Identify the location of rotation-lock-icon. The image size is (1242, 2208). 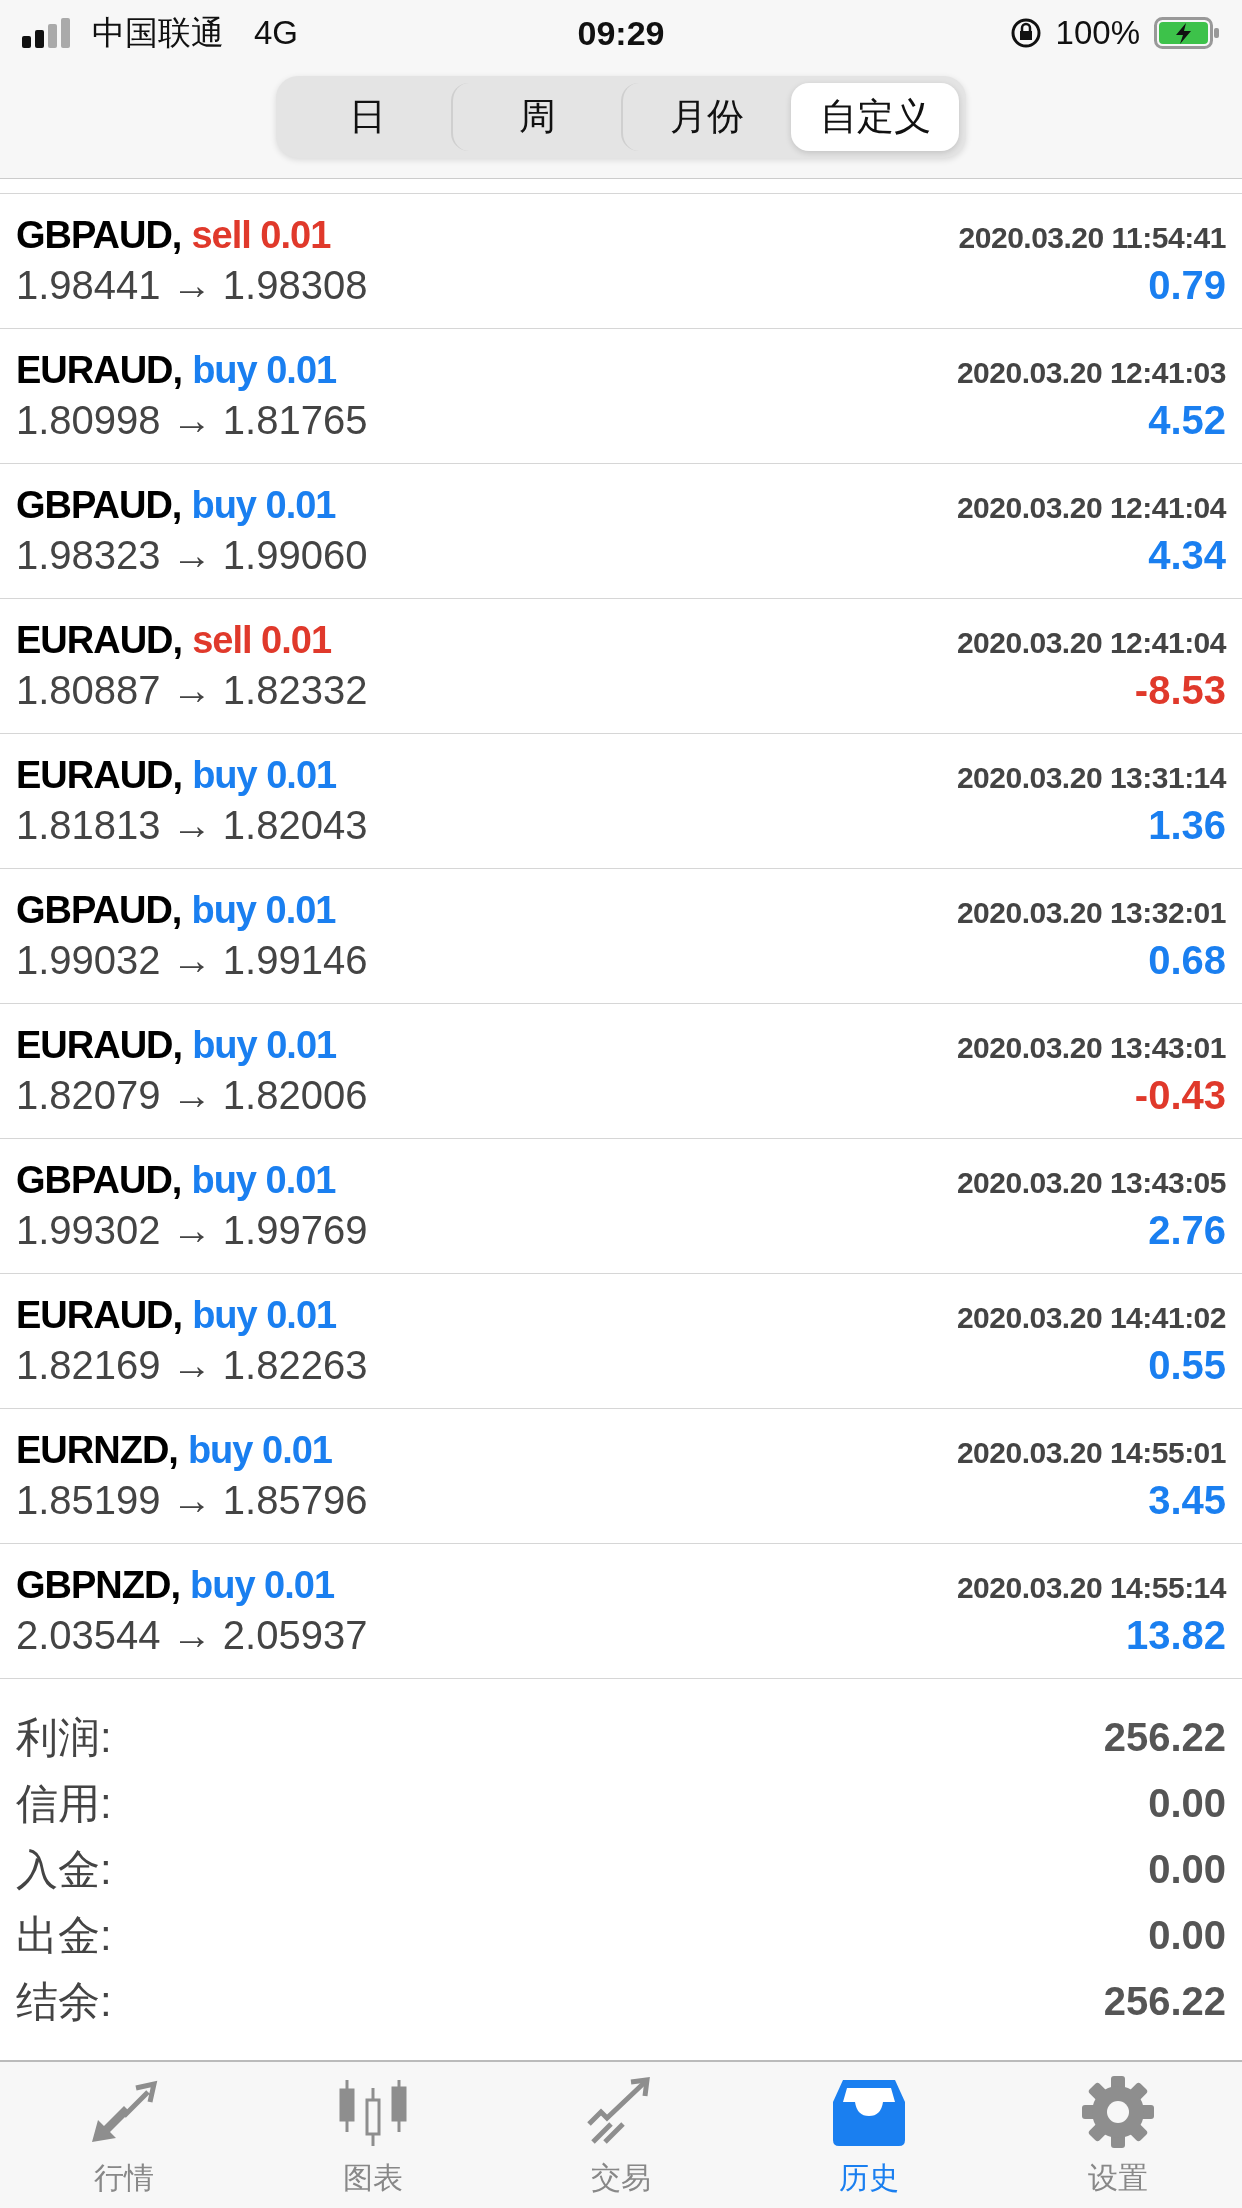
(1025, 33).